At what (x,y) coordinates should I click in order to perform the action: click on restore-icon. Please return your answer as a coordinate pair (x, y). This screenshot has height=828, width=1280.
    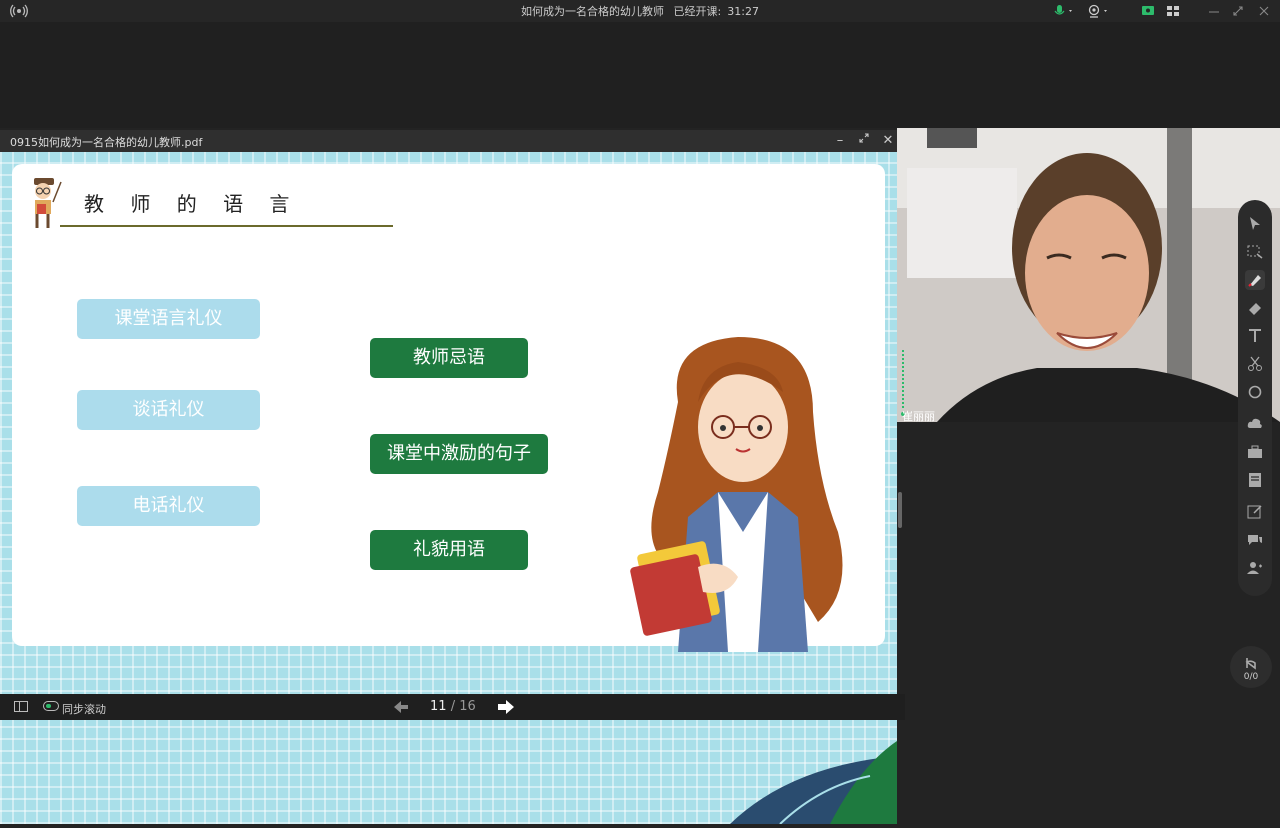
    Looking at the image, I should click on (1238, 11).